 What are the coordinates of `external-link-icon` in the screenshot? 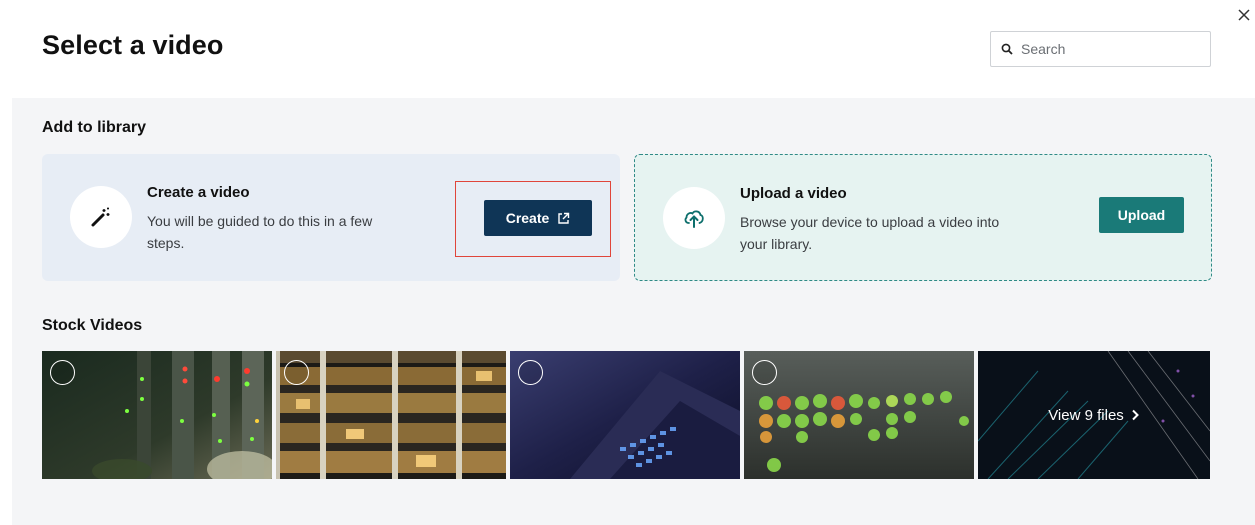 It's located at (564, 218).